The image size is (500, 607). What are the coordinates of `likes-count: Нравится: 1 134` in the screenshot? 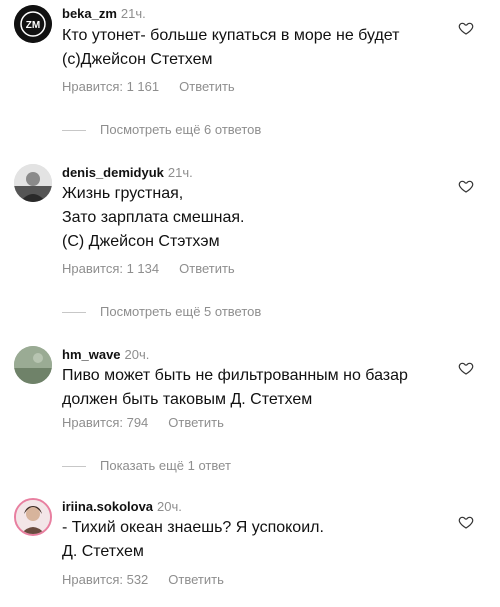 It's located at (110, 268).